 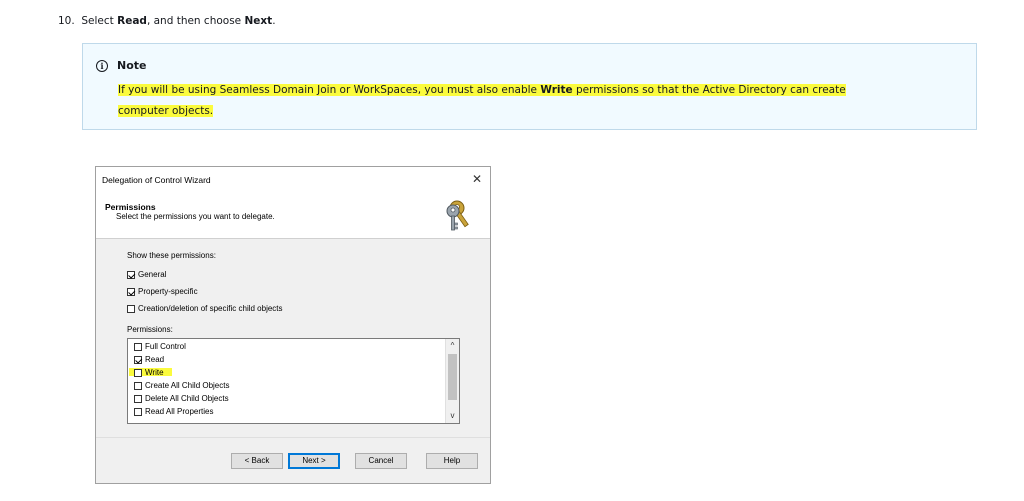 What do you see at coordinates (195, 21) in the screenshot?
I see `step-text-2: , and then choose` at bounding box center [195, 21].